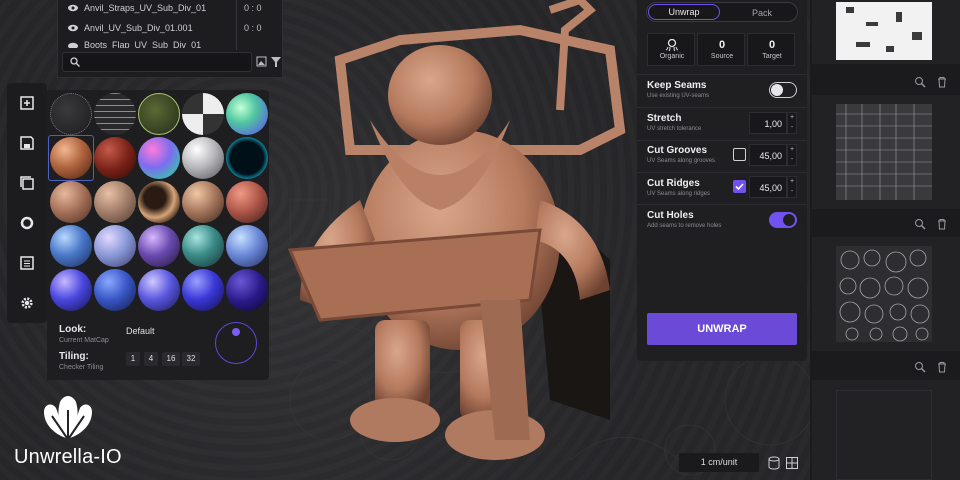  Describe the element at coordinates (672, 45) in the screenshot. I see `octopus-icon` at that location.